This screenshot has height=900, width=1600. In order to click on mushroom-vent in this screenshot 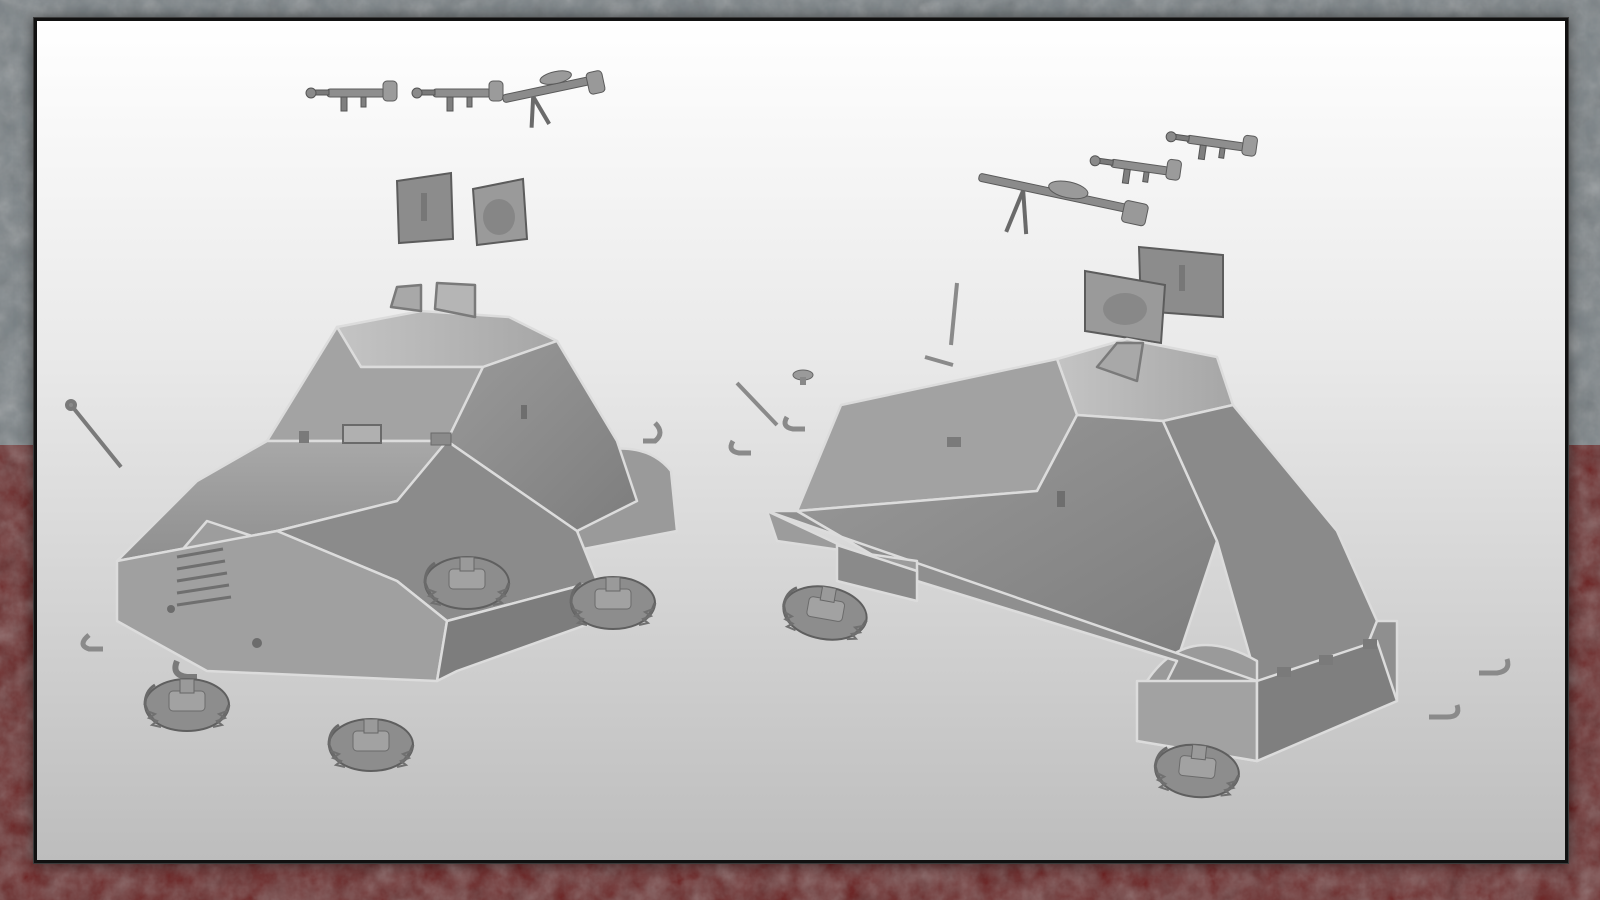, I will do `click(803, 377)`.